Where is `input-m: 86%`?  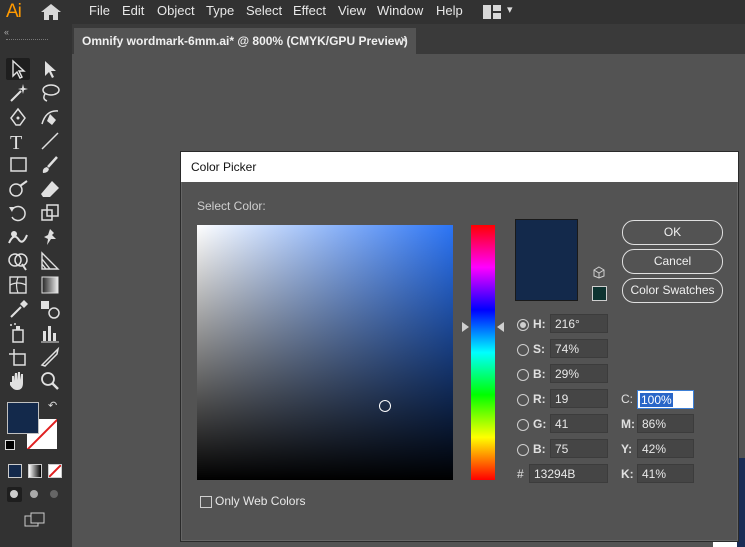 input-m: 86% is located at coordinates (665, 423).